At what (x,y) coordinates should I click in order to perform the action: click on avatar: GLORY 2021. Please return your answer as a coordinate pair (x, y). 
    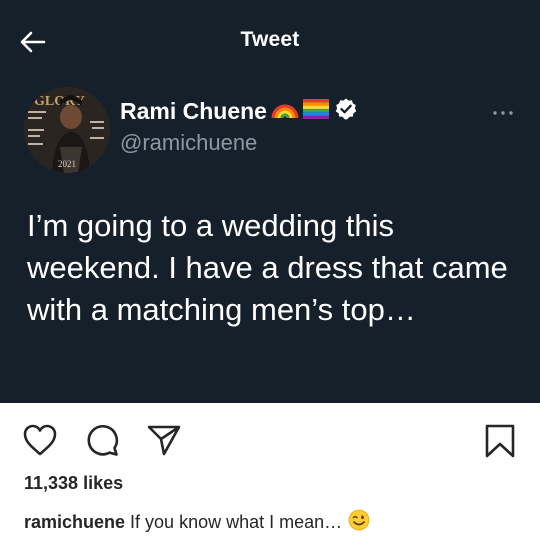
    Looking at the image, I should click on (67, 130).